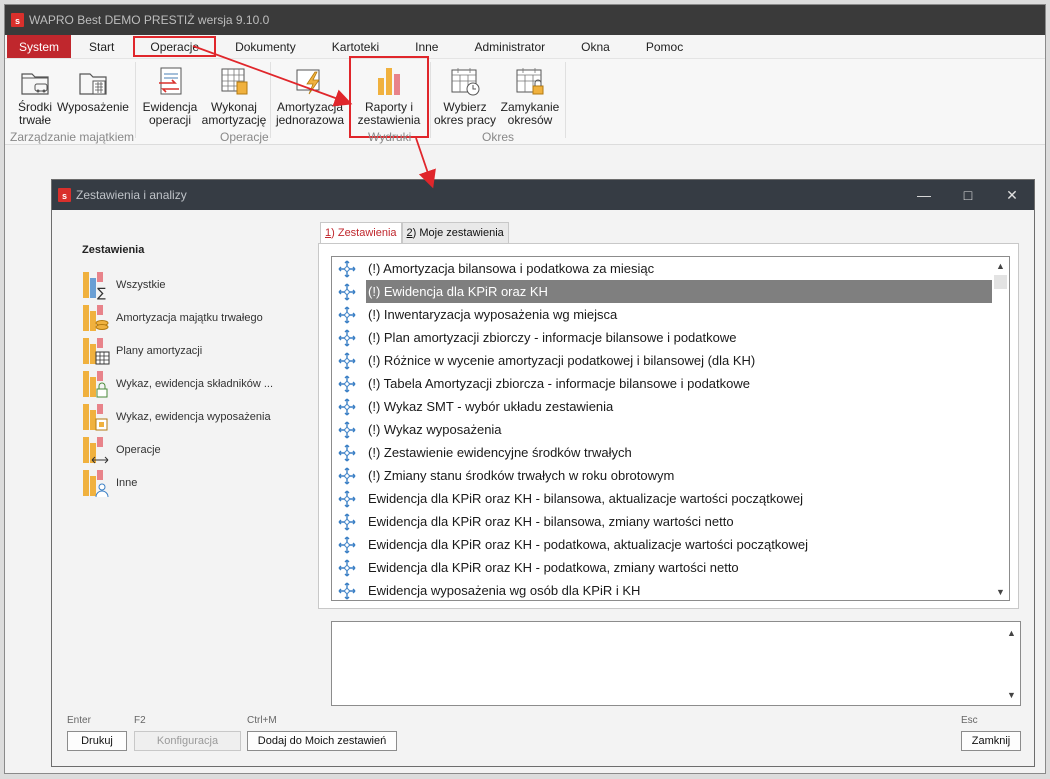 The height and width of the screenshot is (779, 1050). I want to click on dialog-titlebar: s Zestawienia i analizy — □ ✕, so click(543, 195).